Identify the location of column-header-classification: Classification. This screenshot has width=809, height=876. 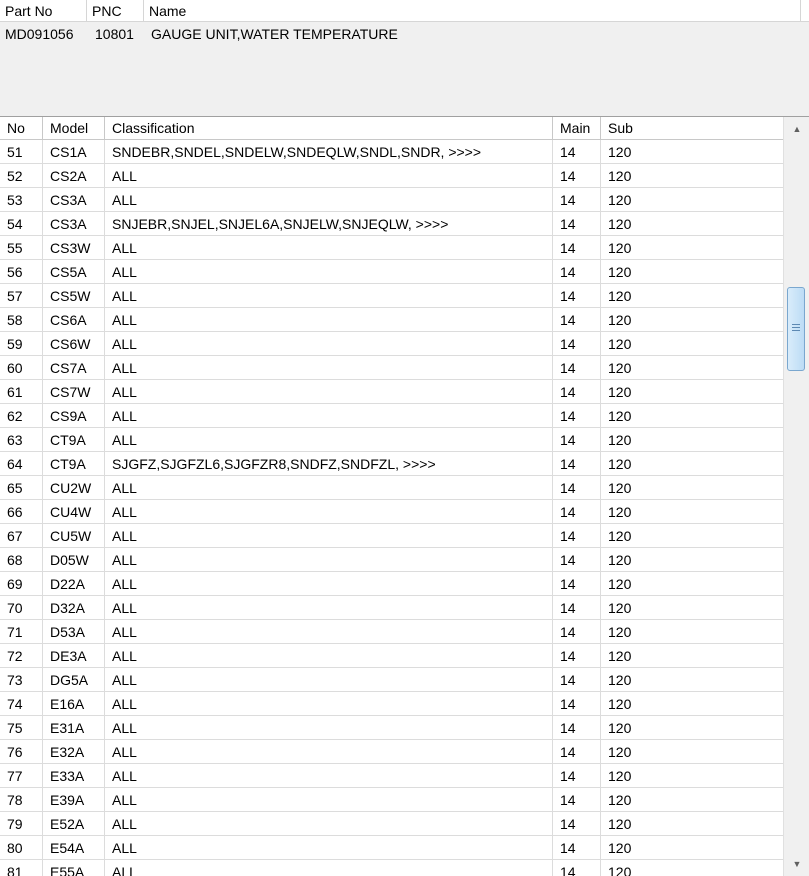
(329, 128).